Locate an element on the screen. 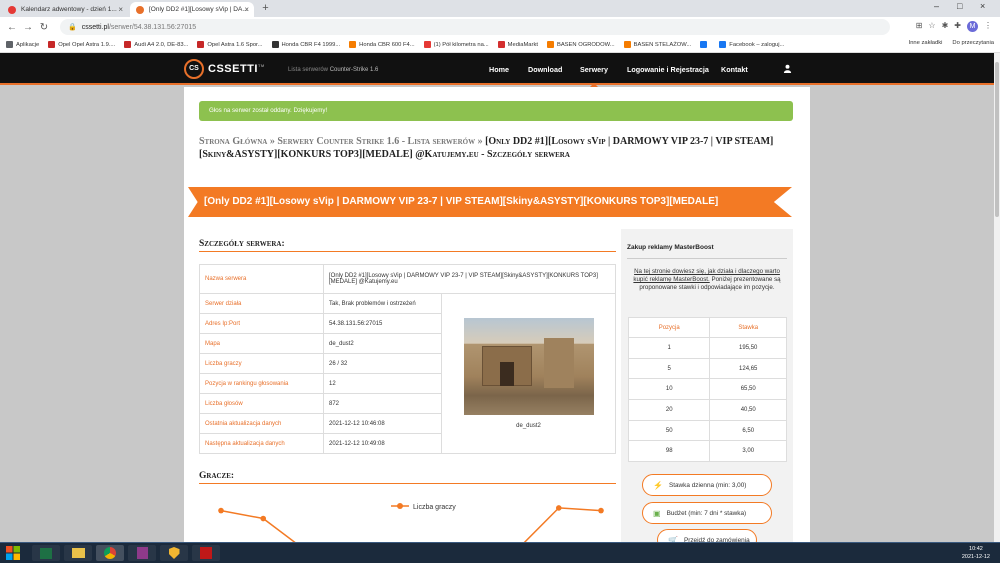 This screenshot has width=1000, height=563. price-row: 98 3,00 is located at coordinates (707, 451).